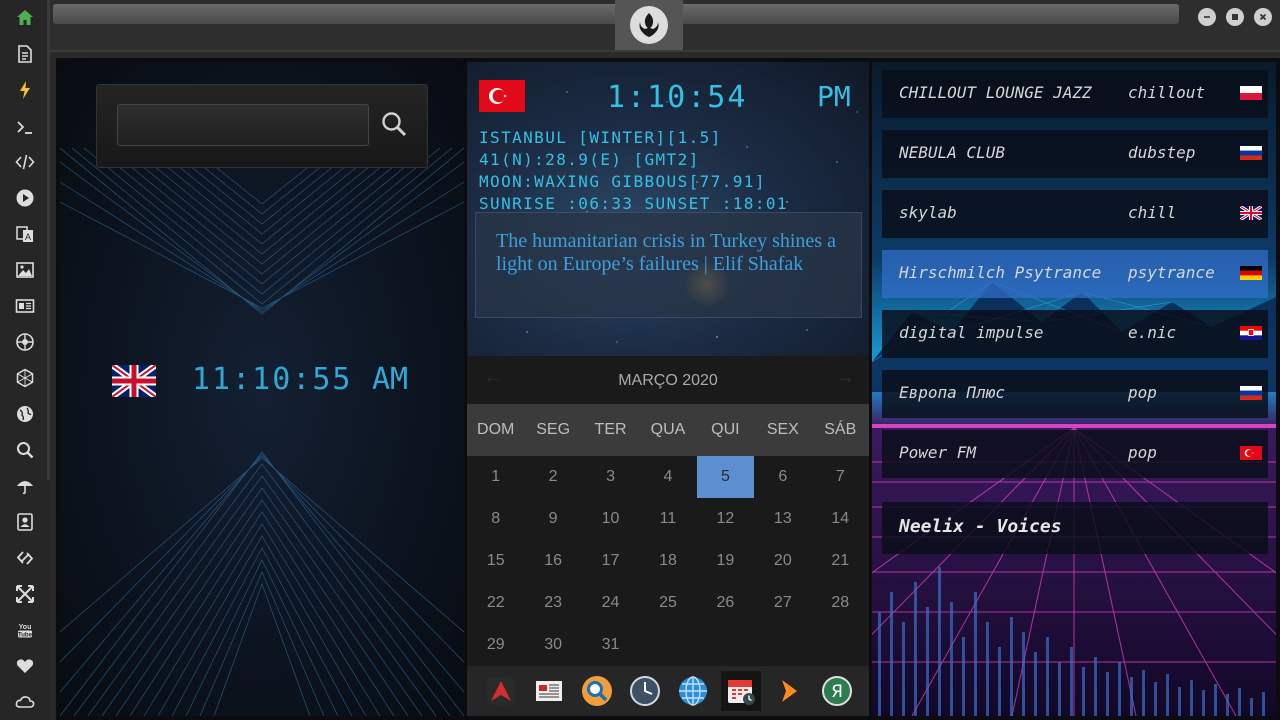  Describe the element at coordinates (1075, 154) in the screenshot. I see `station-row: NEBULA CLUB dubstep` at that location.